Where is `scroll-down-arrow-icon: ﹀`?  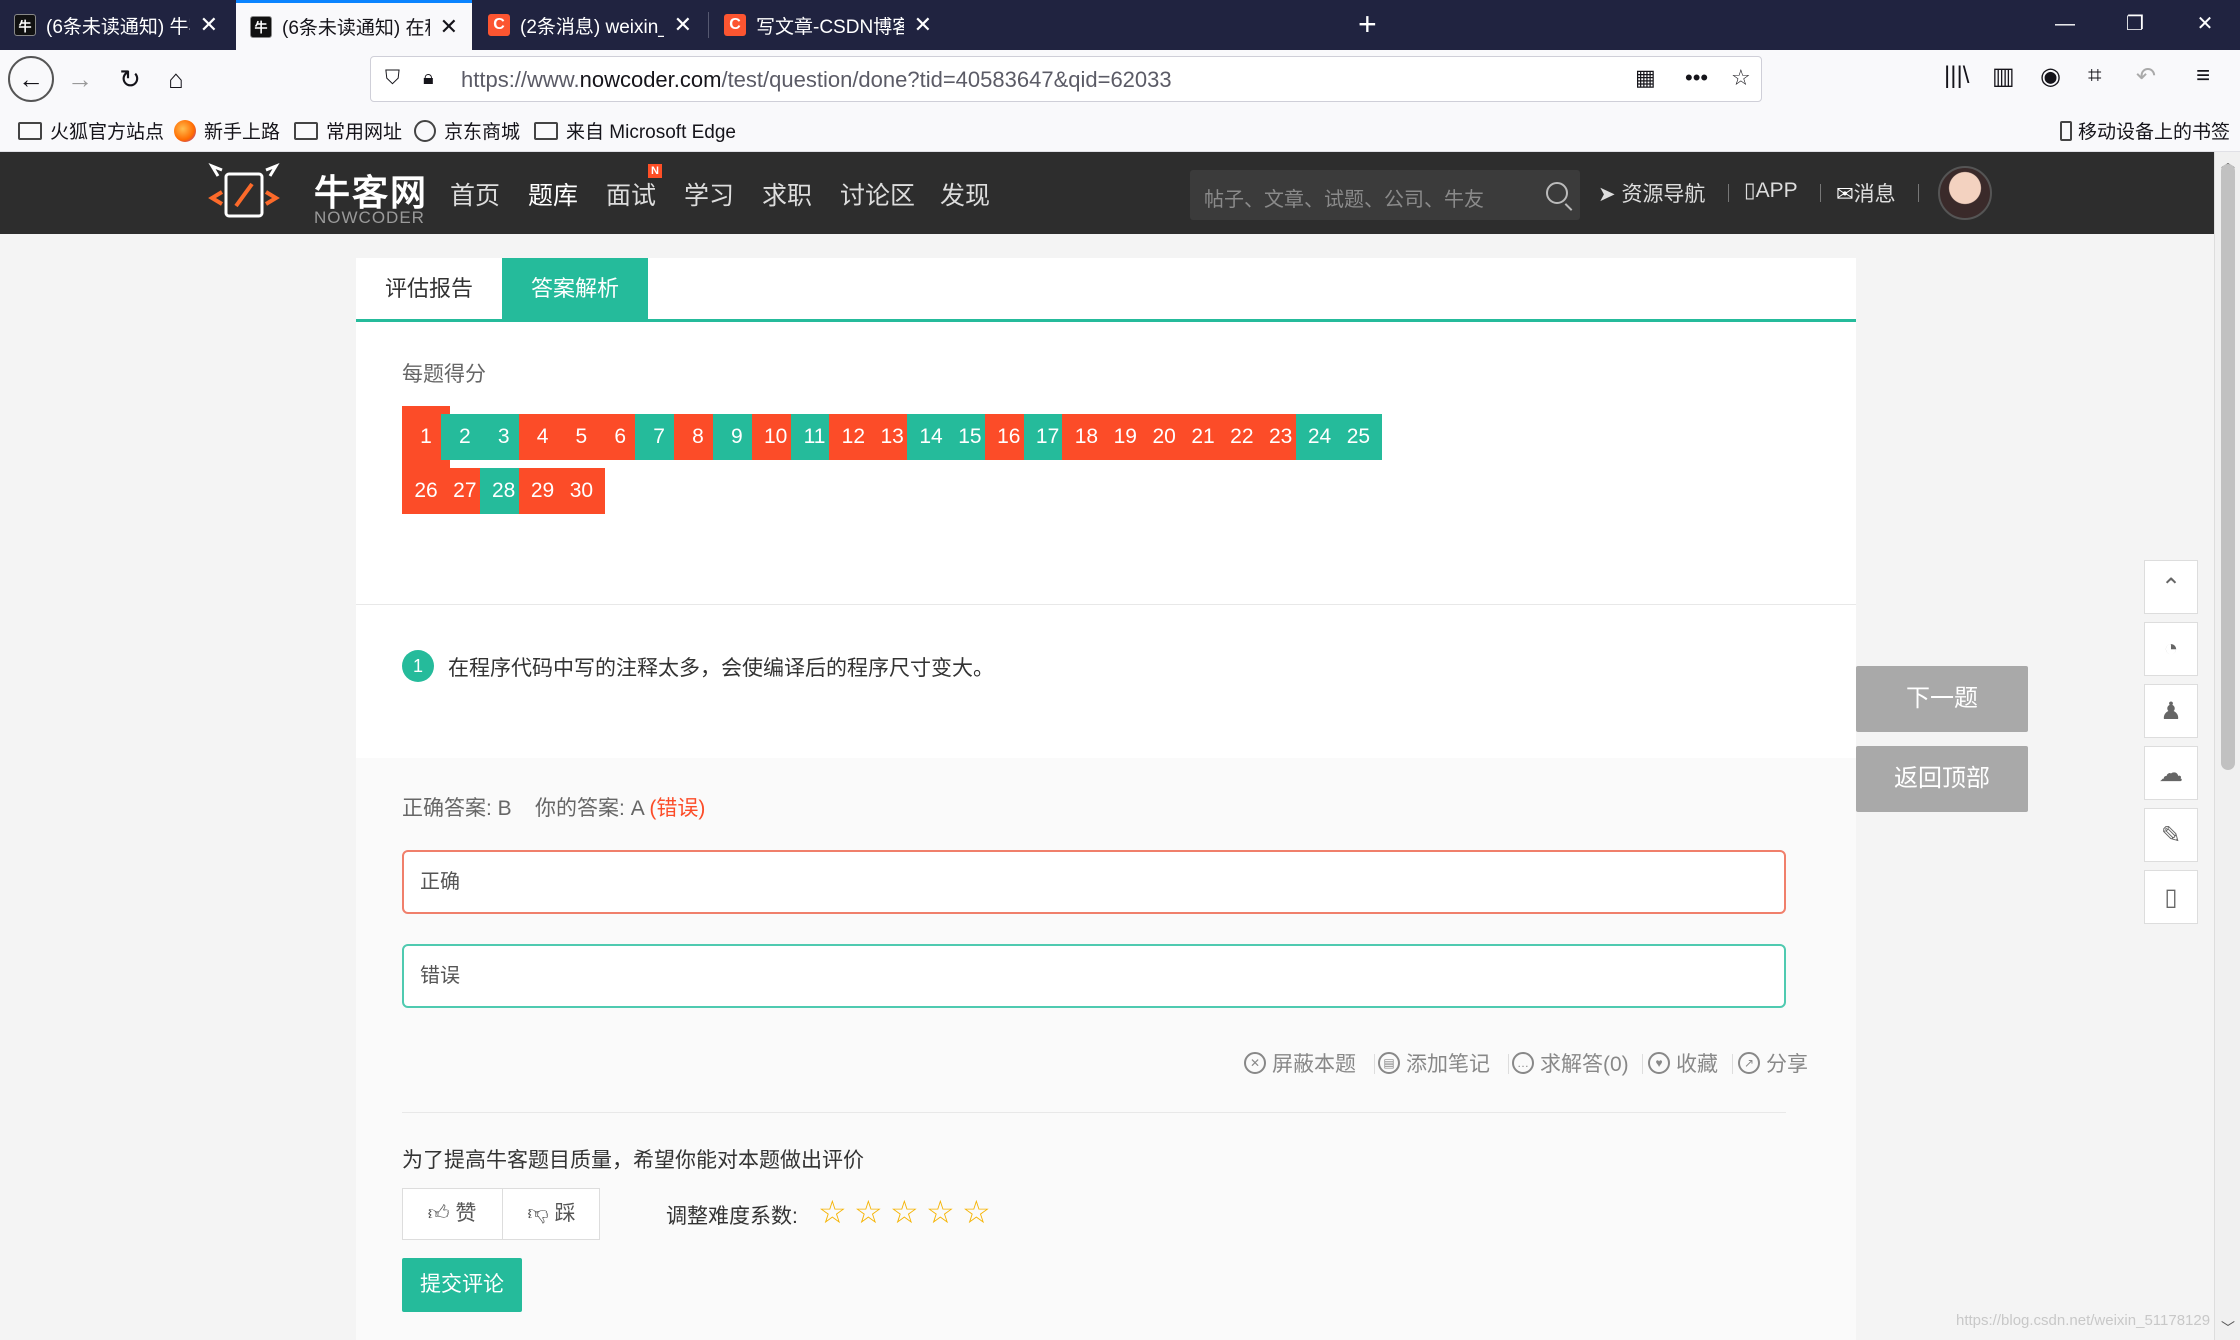 scroll-down-arrow-icon: ﹀ is located at coordinates (2228, 1328).